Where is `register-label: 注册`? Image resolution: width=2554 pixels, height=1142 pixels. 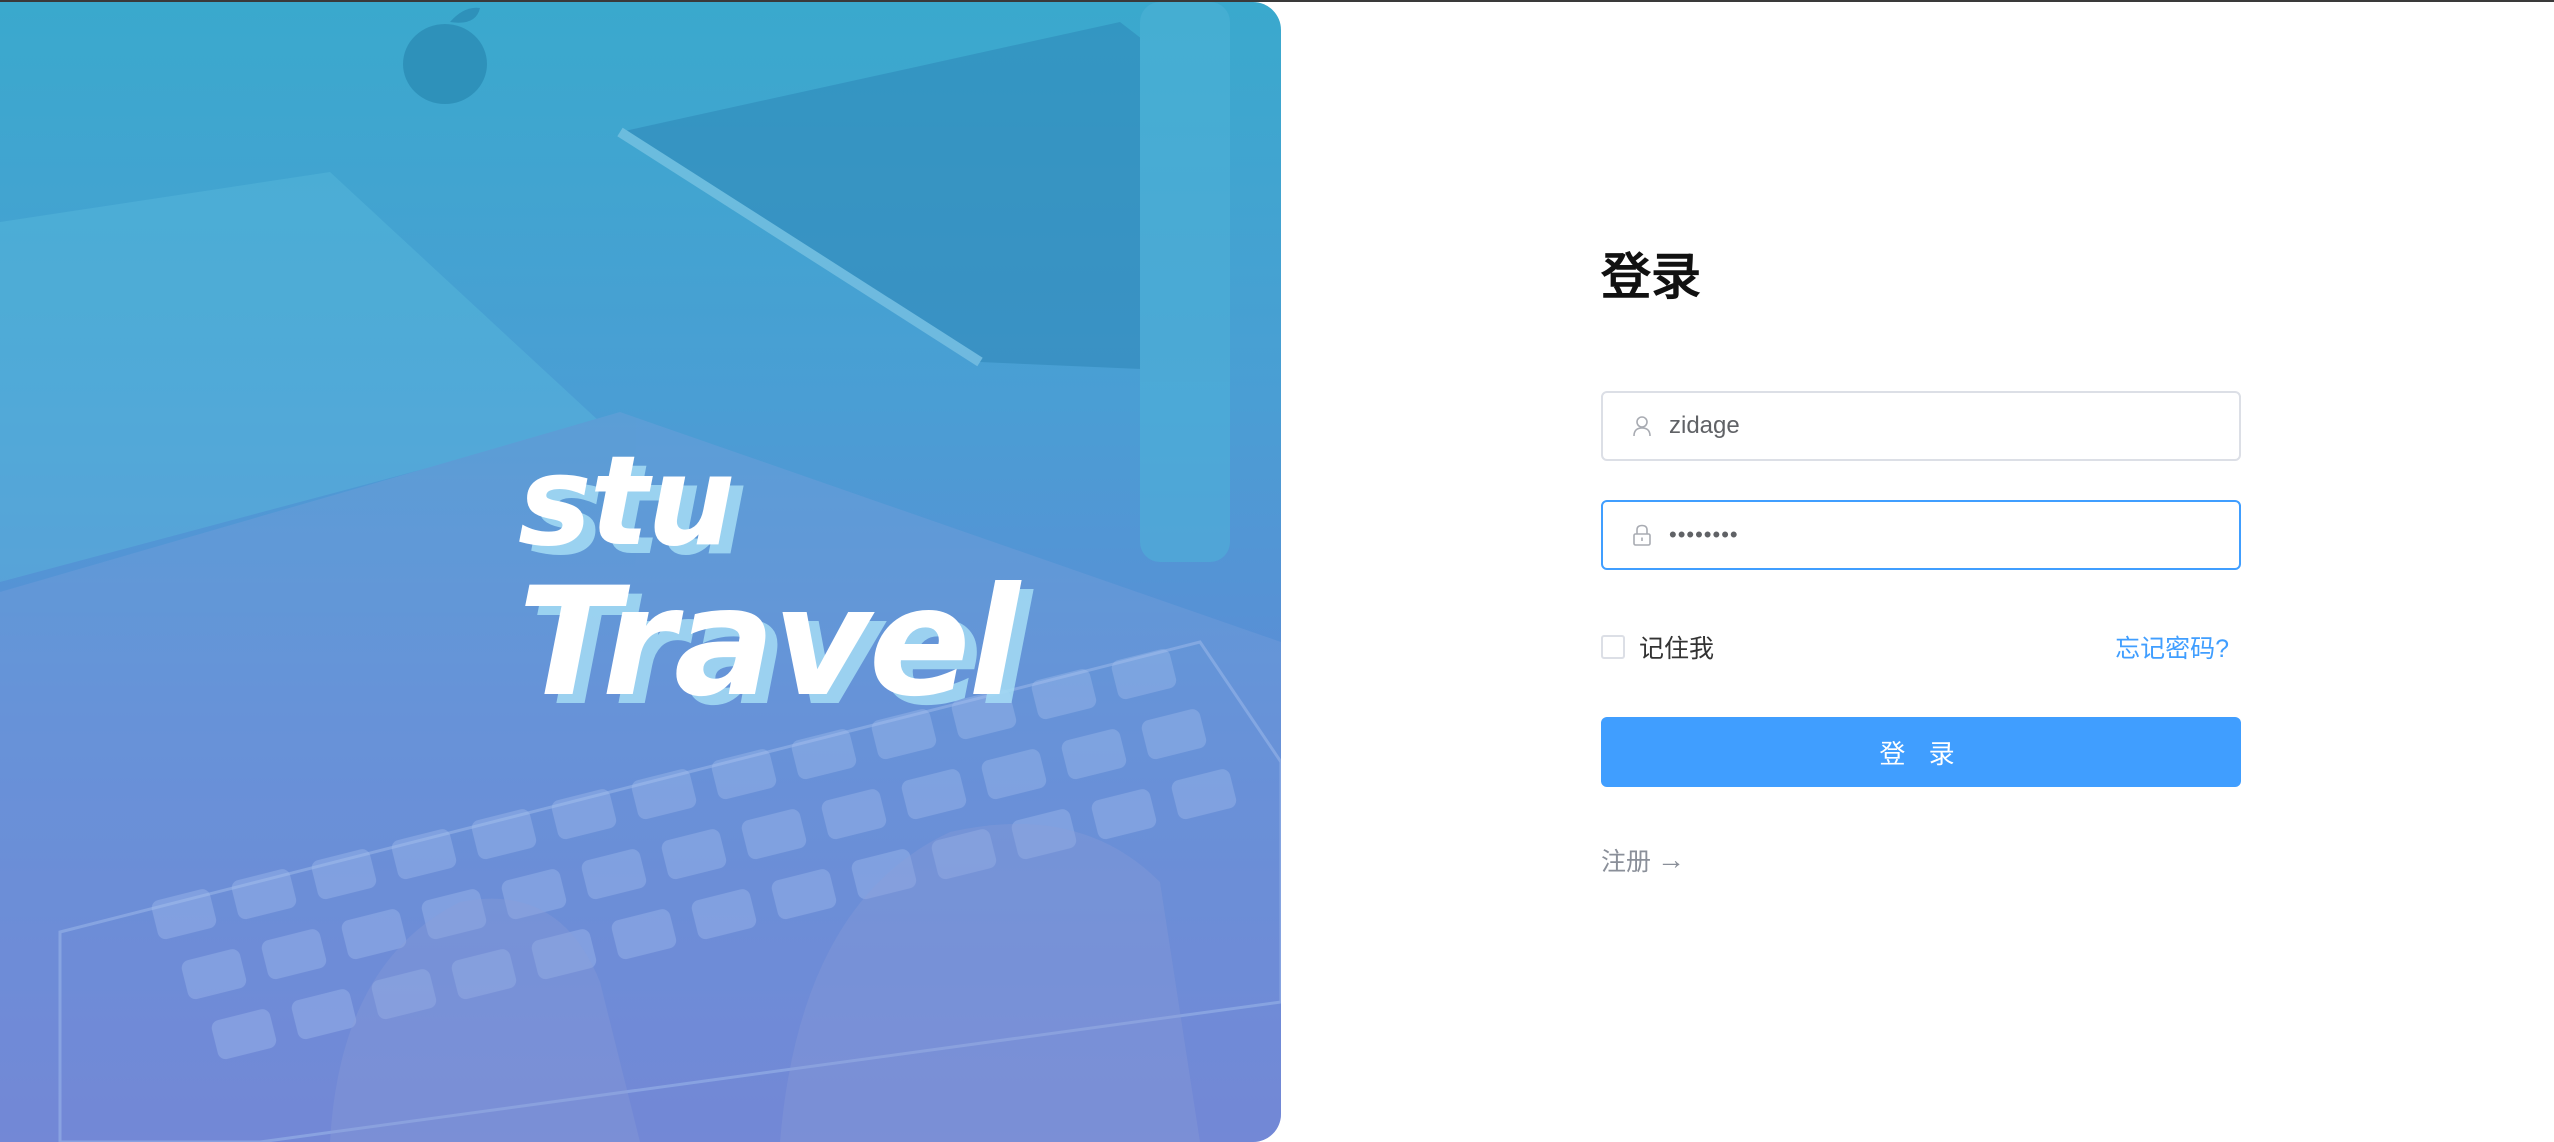
register-label: 注册 is located at coordinates (1626, 862).